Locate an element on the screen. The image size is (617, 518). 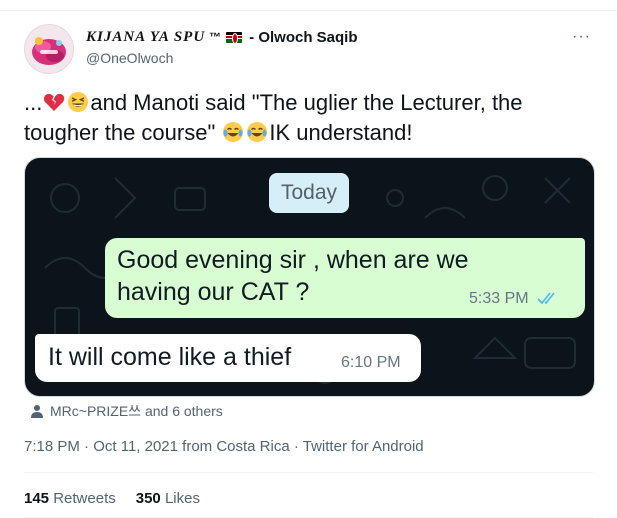
retweets-stat: 145 Retweets is located at coordinates (70, 498).